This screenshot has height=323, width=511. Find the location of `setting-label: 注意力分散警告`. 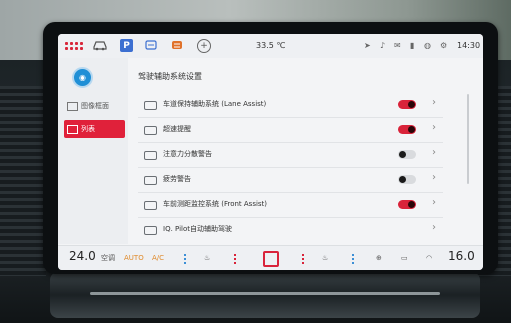

setting-label: 注意力分散警告 is located at coordinates (187, 154).